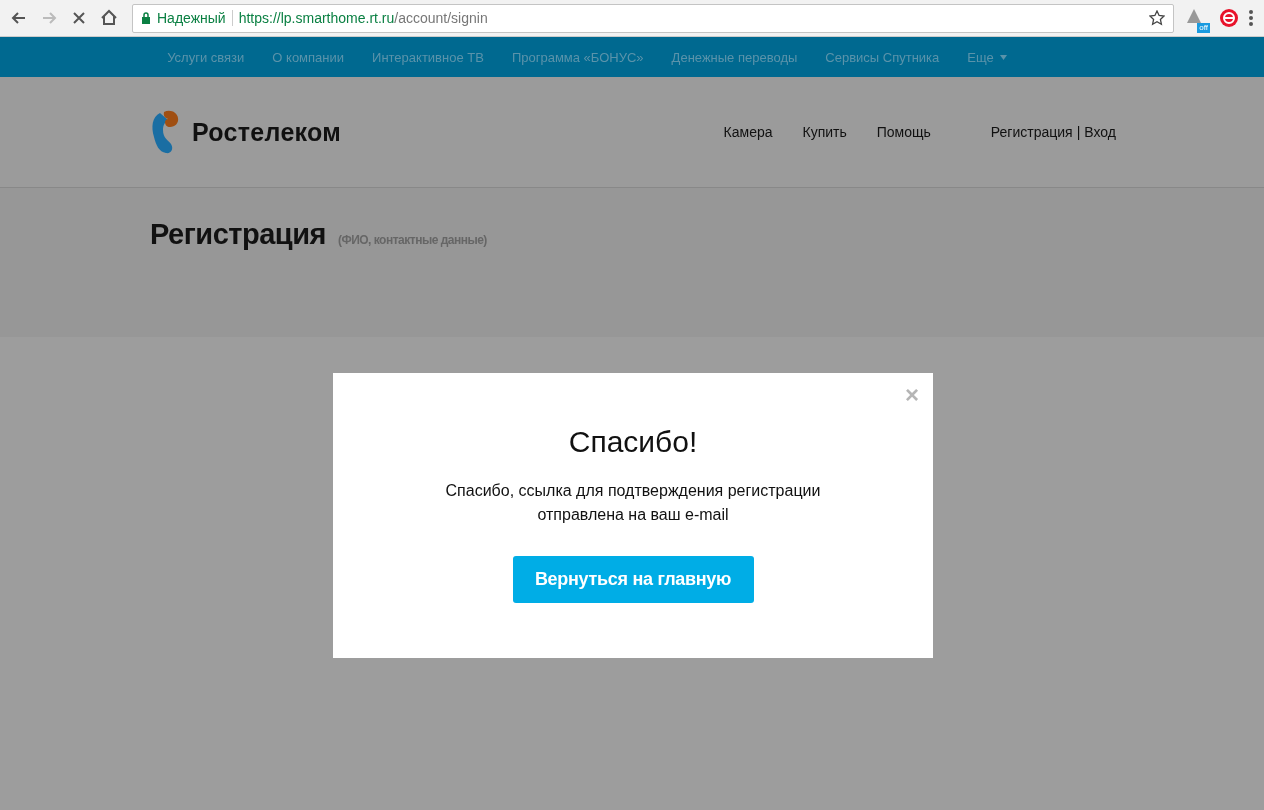 Image resolution: width=1264 pixels, height=810 pixels. What do you see at coordinates (824, 132) in the screenshot?
I see `header-link: Купить` at bounding box center [824, 132].